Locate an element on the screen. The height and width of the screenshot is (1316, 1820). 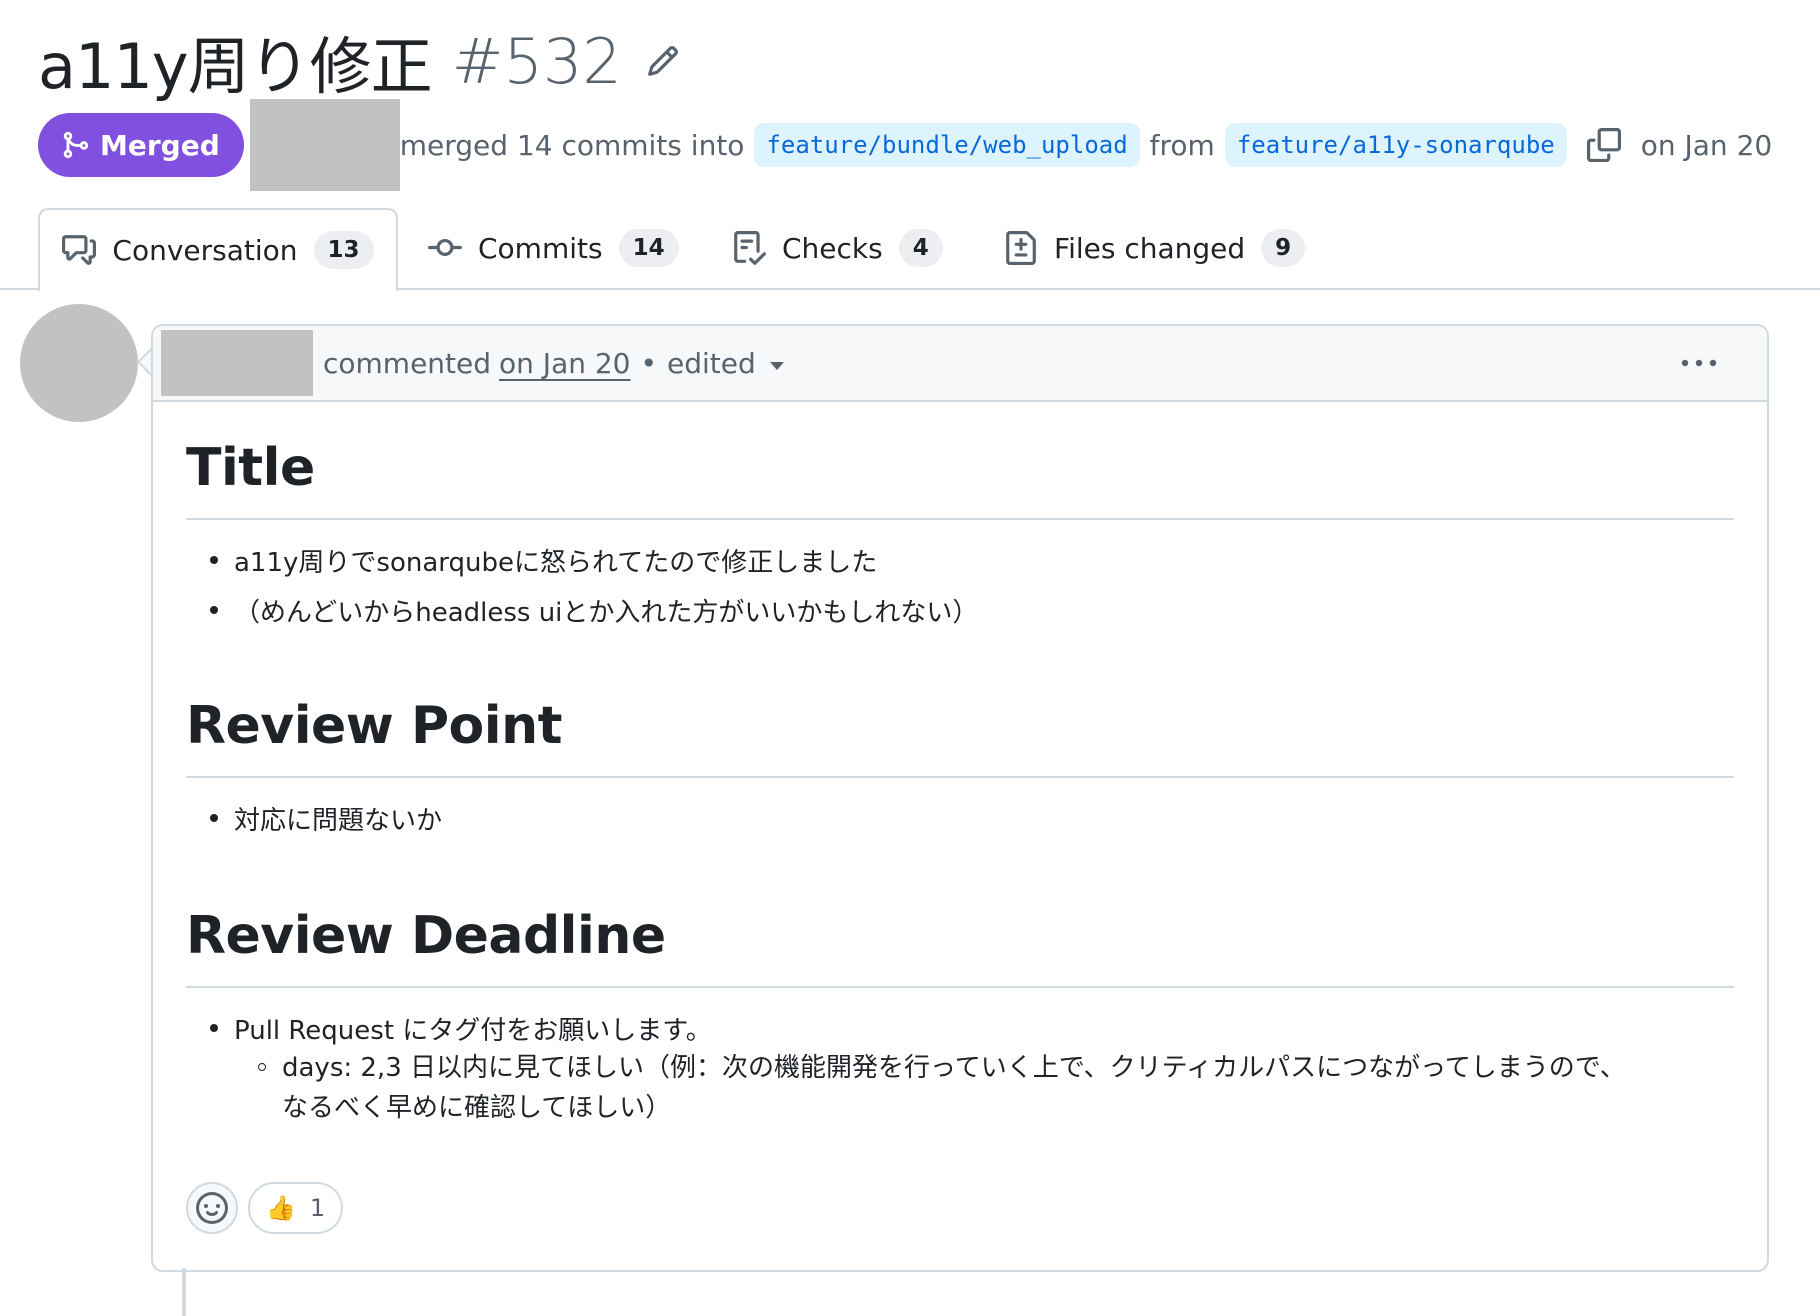
git-commit-icon is located at coordinates (445, 247).